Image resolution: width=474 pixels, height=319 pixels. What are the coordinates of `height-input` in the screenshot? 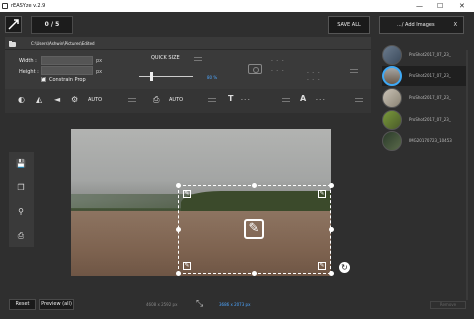 It's located at (67, 70).